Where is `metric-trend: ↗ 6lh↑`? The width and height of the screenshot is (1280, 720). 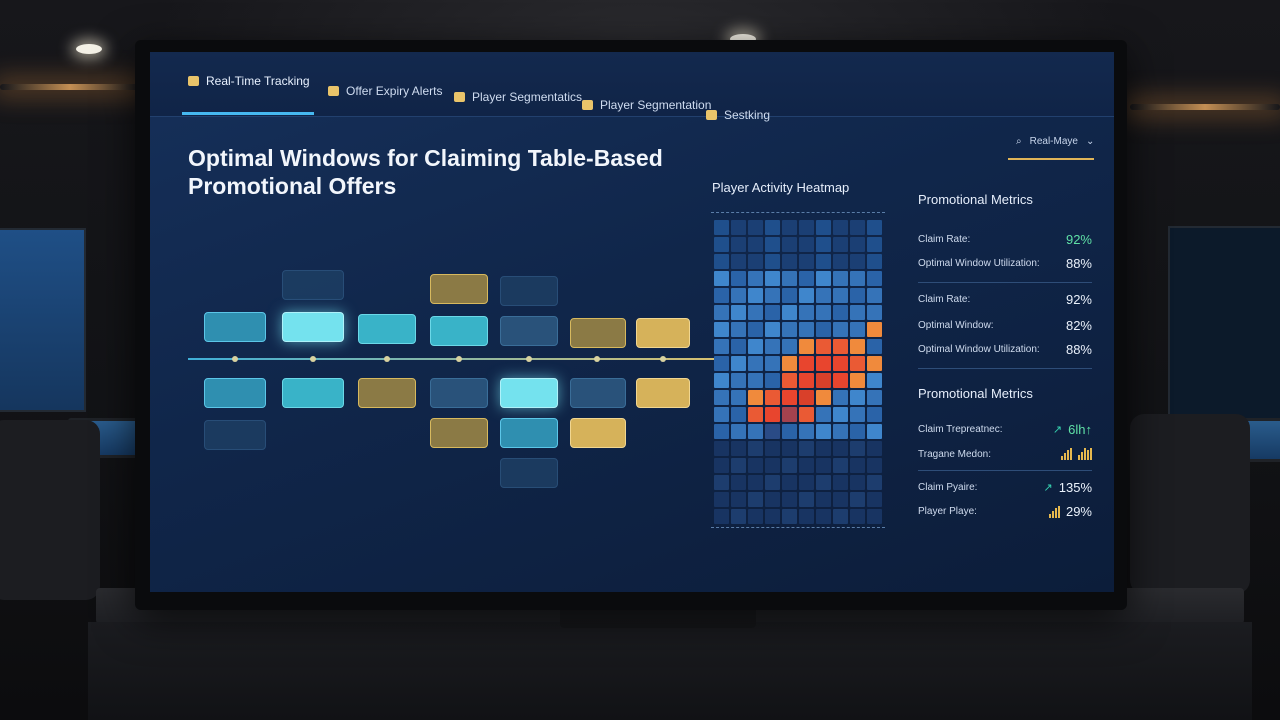
metric-trend: ↗ 6lh↑ is located at coordinates (1072, 429).